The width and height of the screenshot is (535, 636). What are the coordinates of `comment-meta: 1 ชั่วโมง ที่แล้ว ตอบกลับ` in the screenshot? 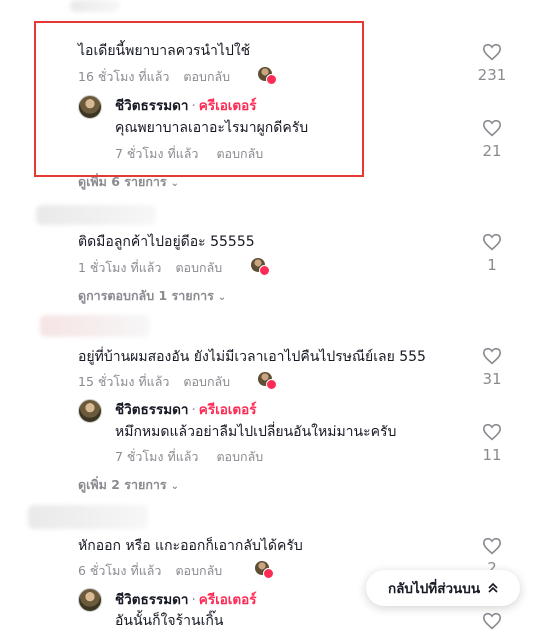 It's located at (150, 268).